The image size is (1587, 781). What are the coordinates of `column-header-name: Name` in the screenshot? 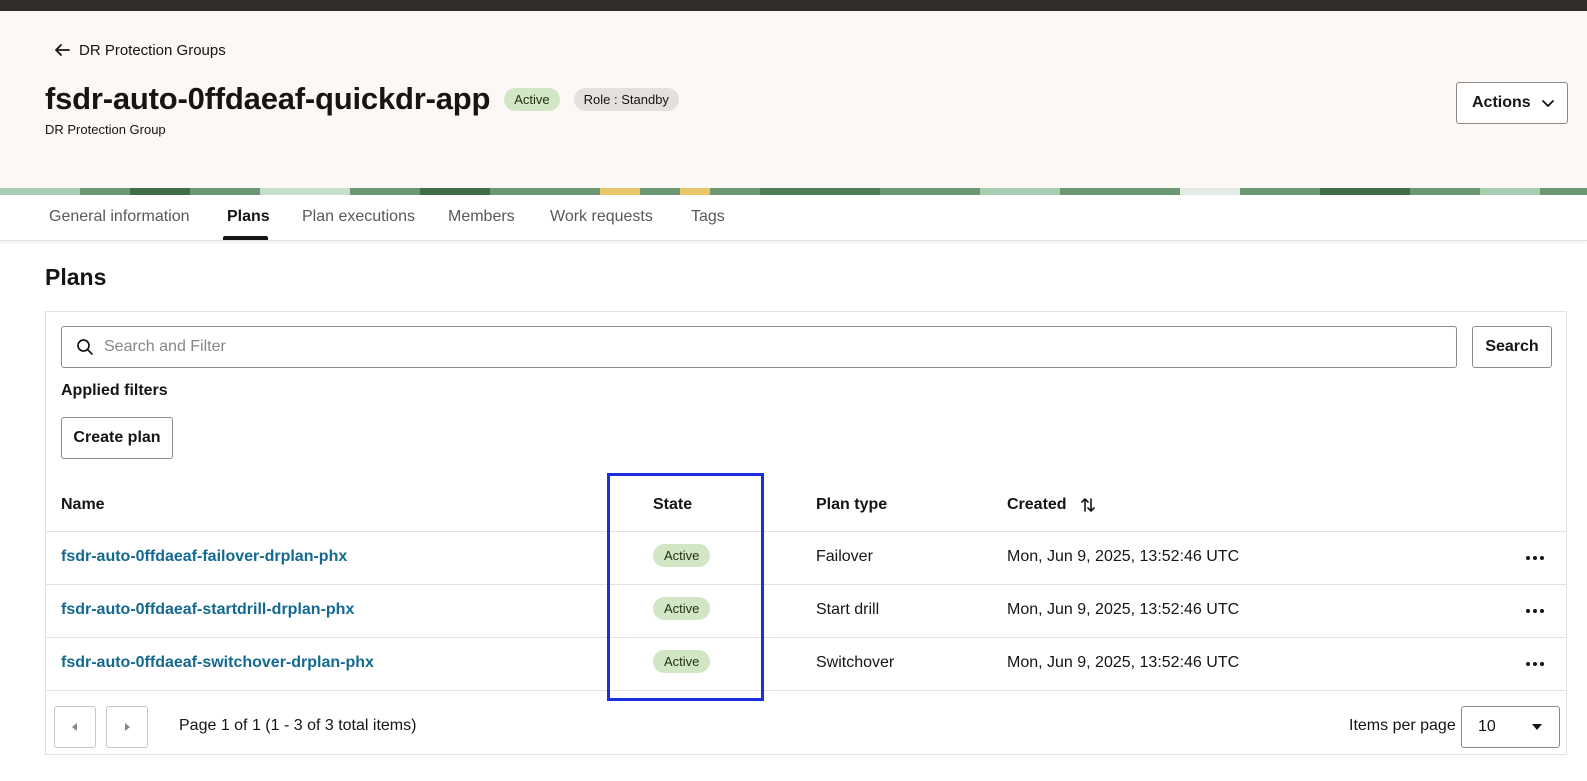 It's located at (83, 505).